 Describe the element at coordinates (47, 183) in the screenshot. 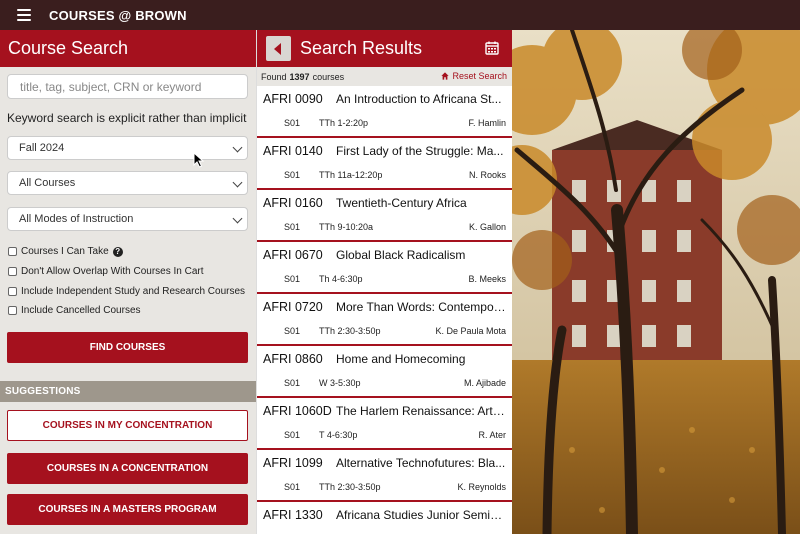

I see `course-filter-value: All Courses` at that location.